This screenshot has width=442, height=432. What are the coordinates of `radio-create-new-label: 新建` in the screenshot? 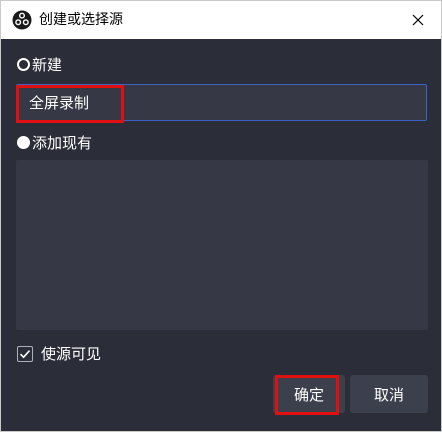 It's located at (47, 65).